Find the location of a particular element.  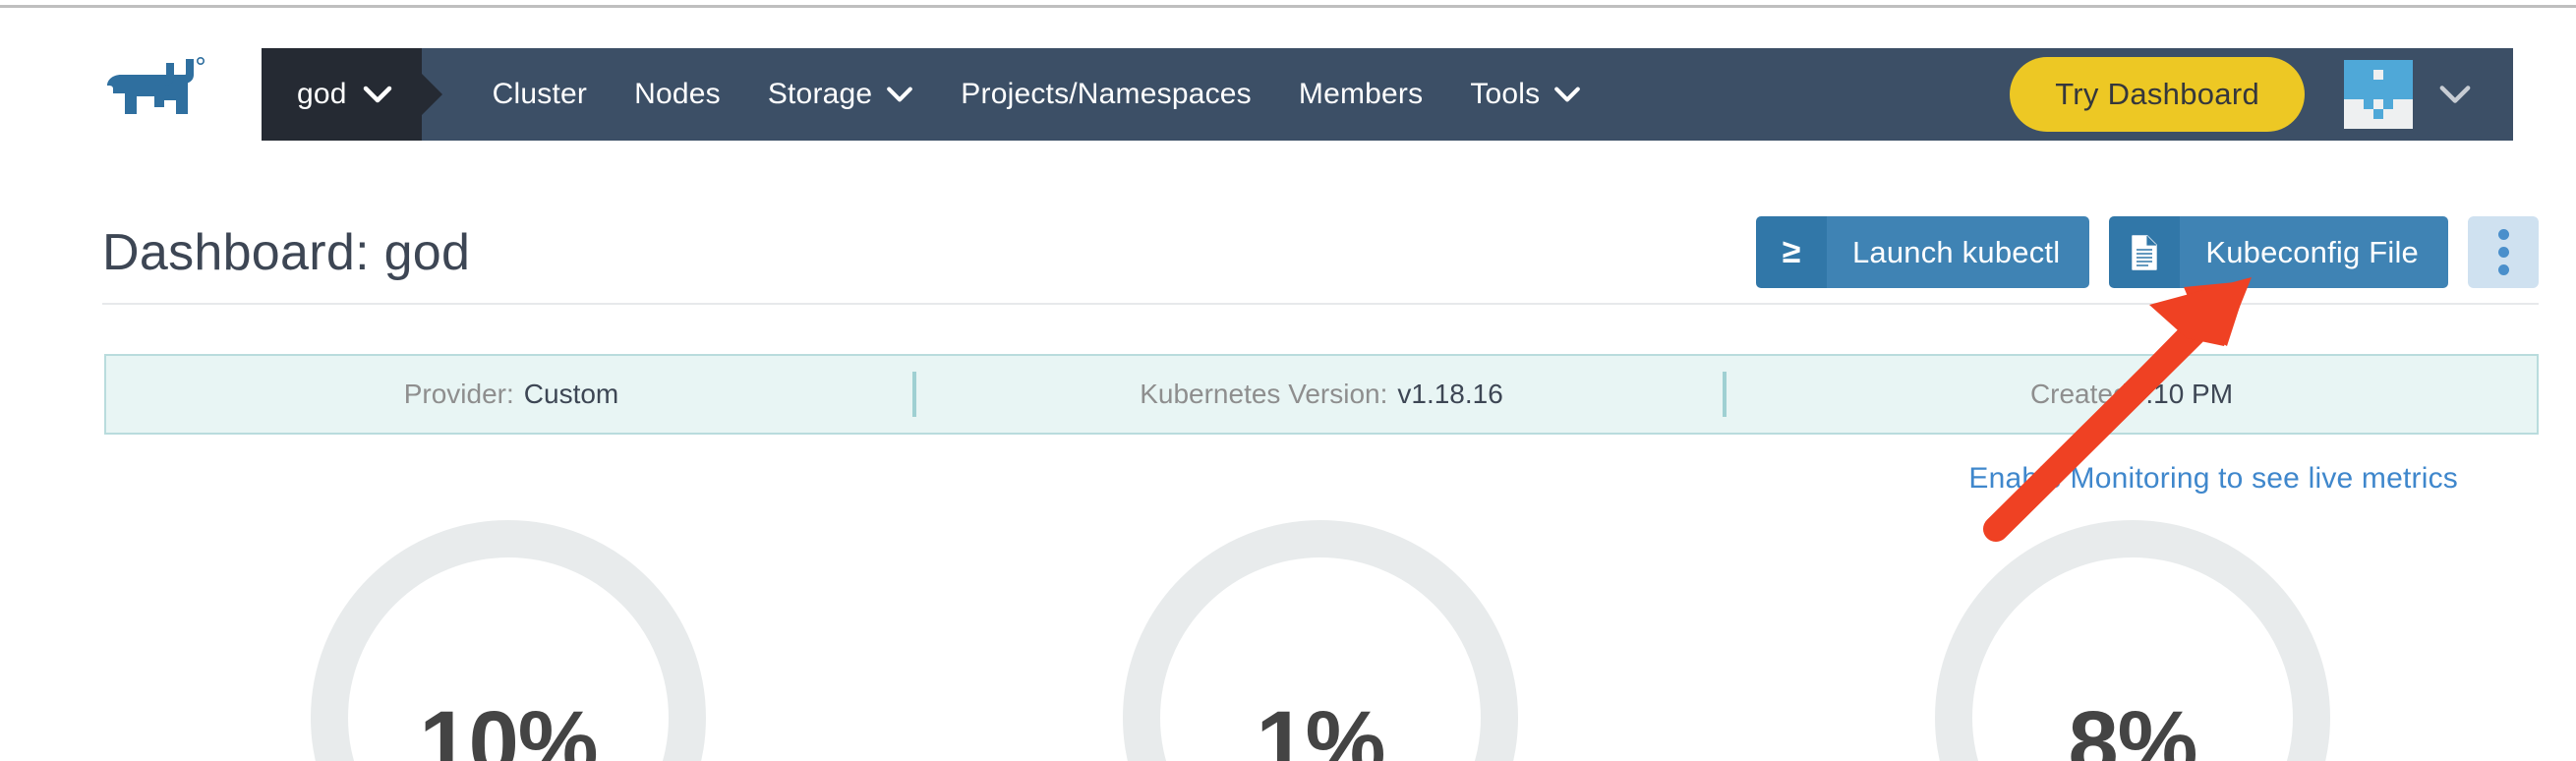

document-file-icon is located at coordinates (2145, 252).